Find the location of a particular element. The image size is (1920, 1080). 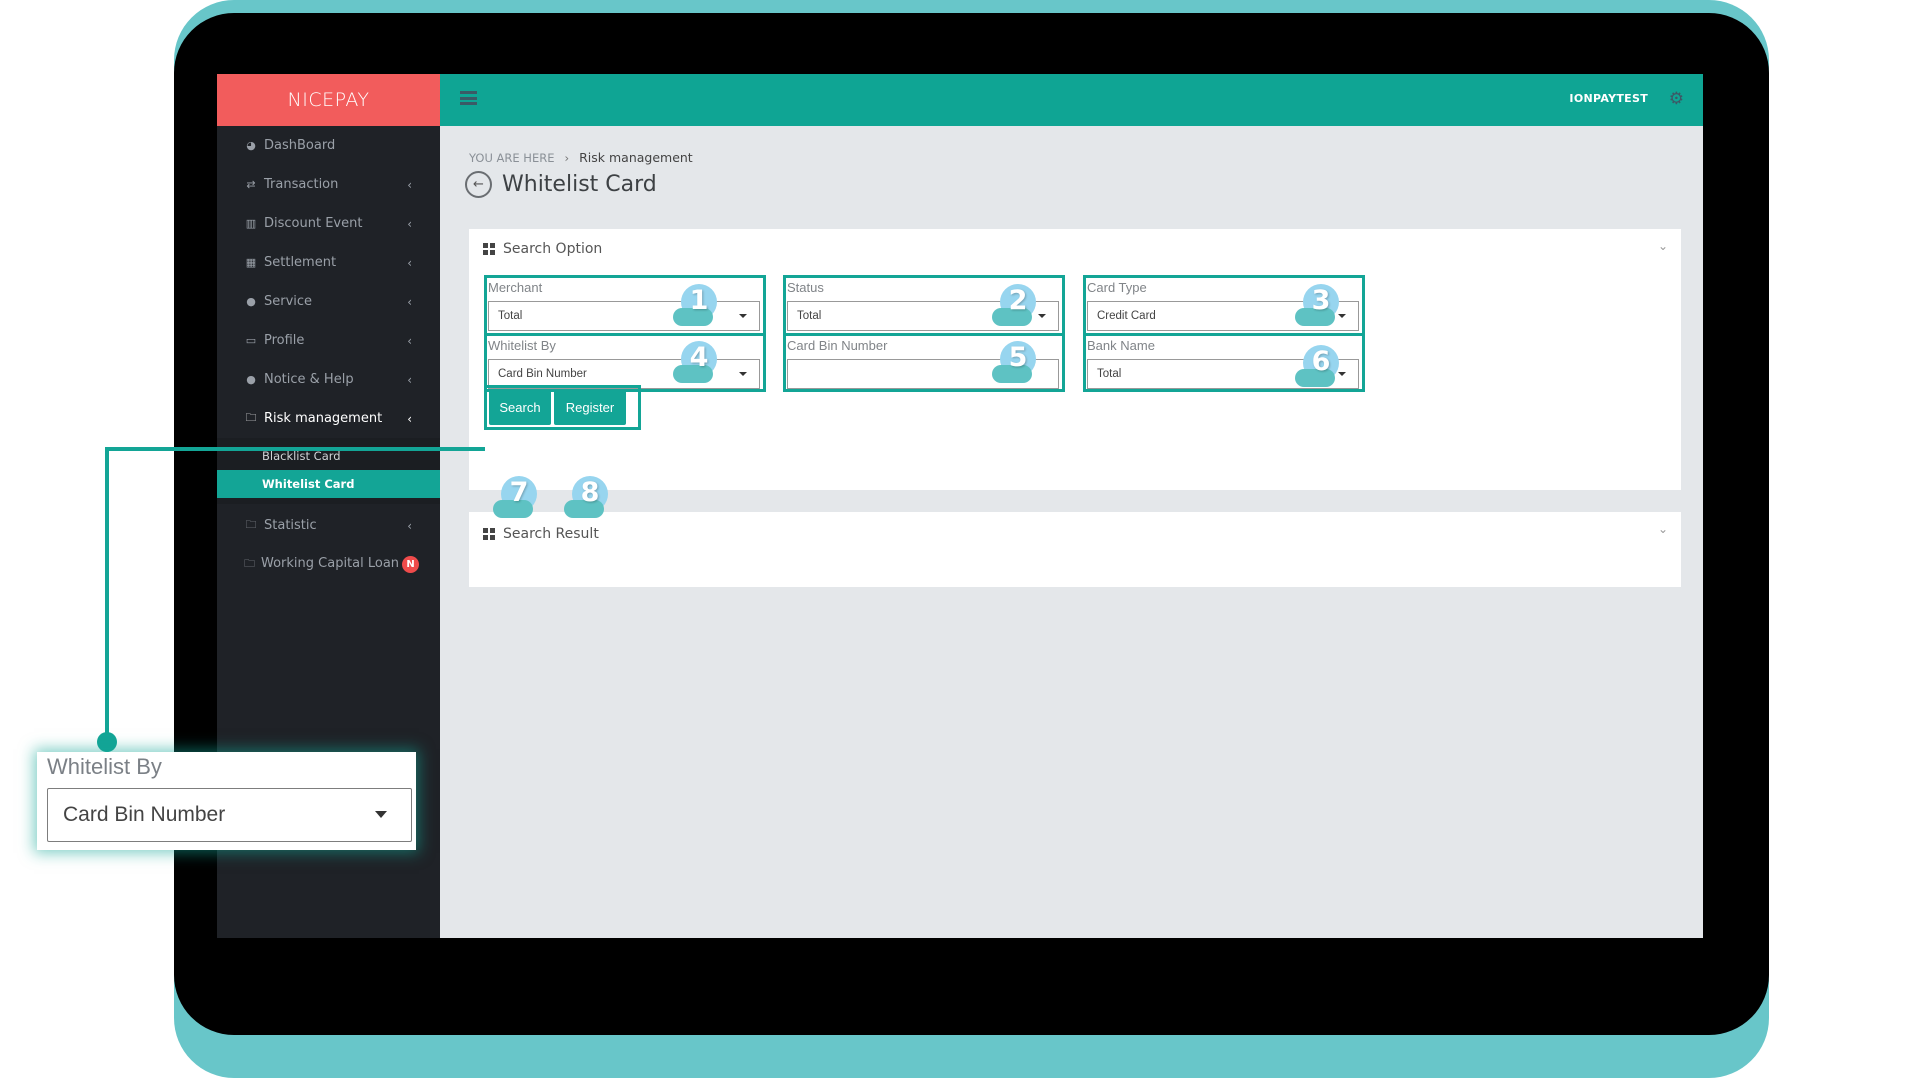

brand-logo: NICEPAY is located at coordinates (328, 100).